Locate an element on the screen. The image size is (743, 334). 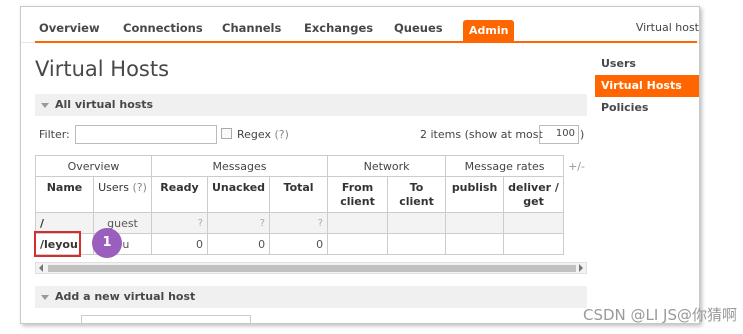
ready-value: 0 is located at coordinates (179, 244).